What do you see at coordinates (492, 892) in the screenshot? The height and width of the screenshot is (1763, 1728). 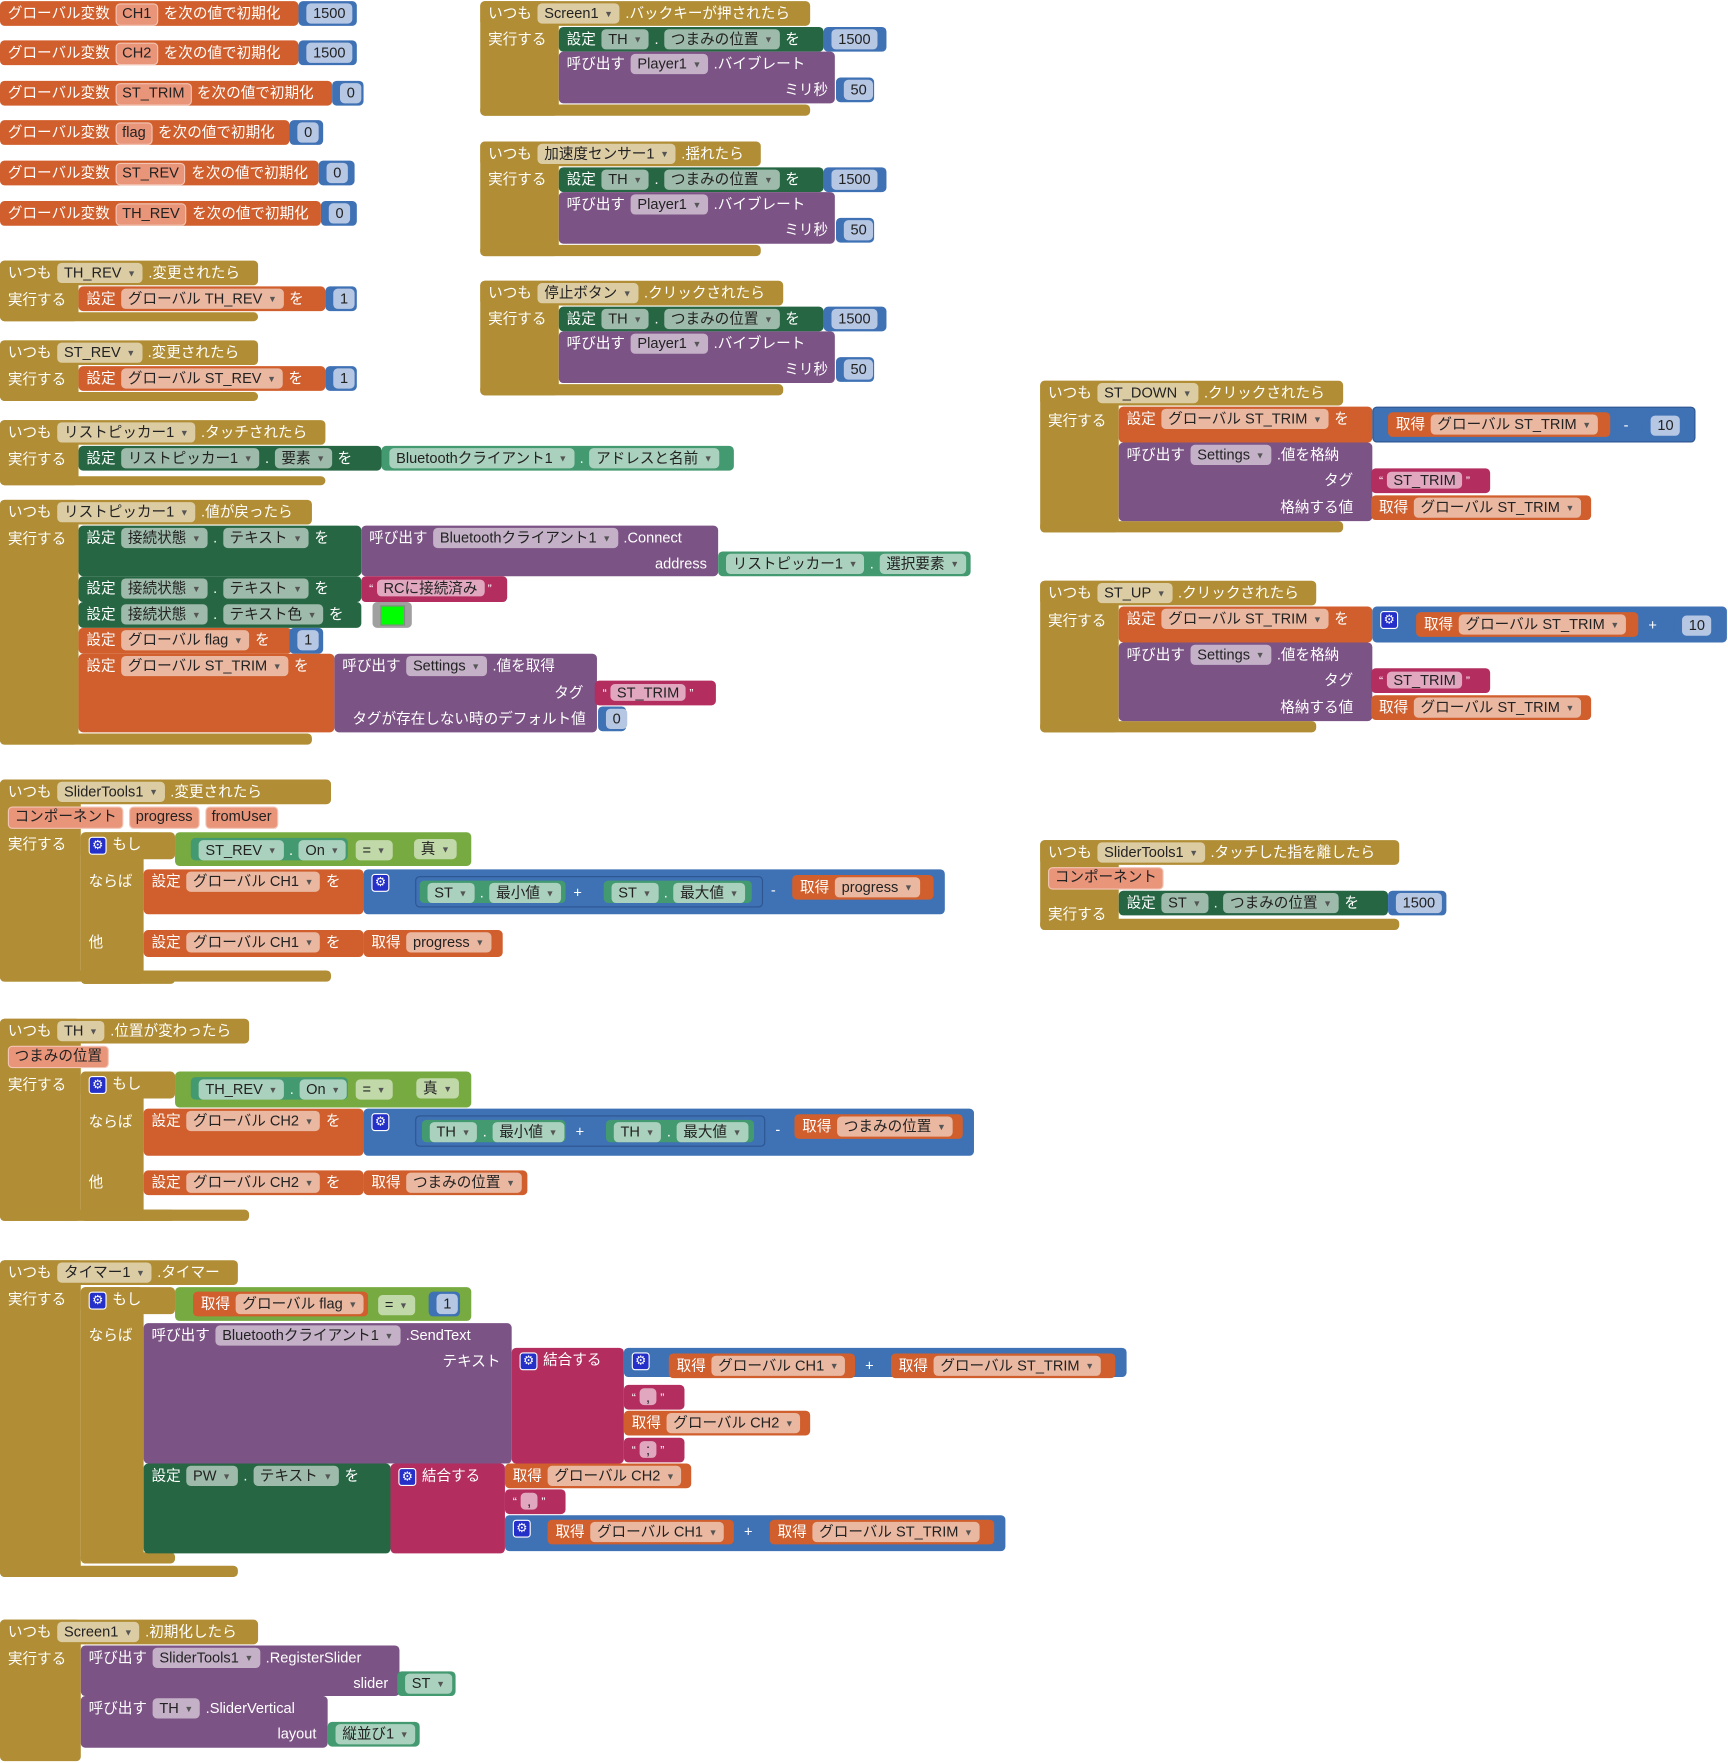 I see `getter-block: ST ▼. 最小値 ▼` at bounding box center [492, 892].